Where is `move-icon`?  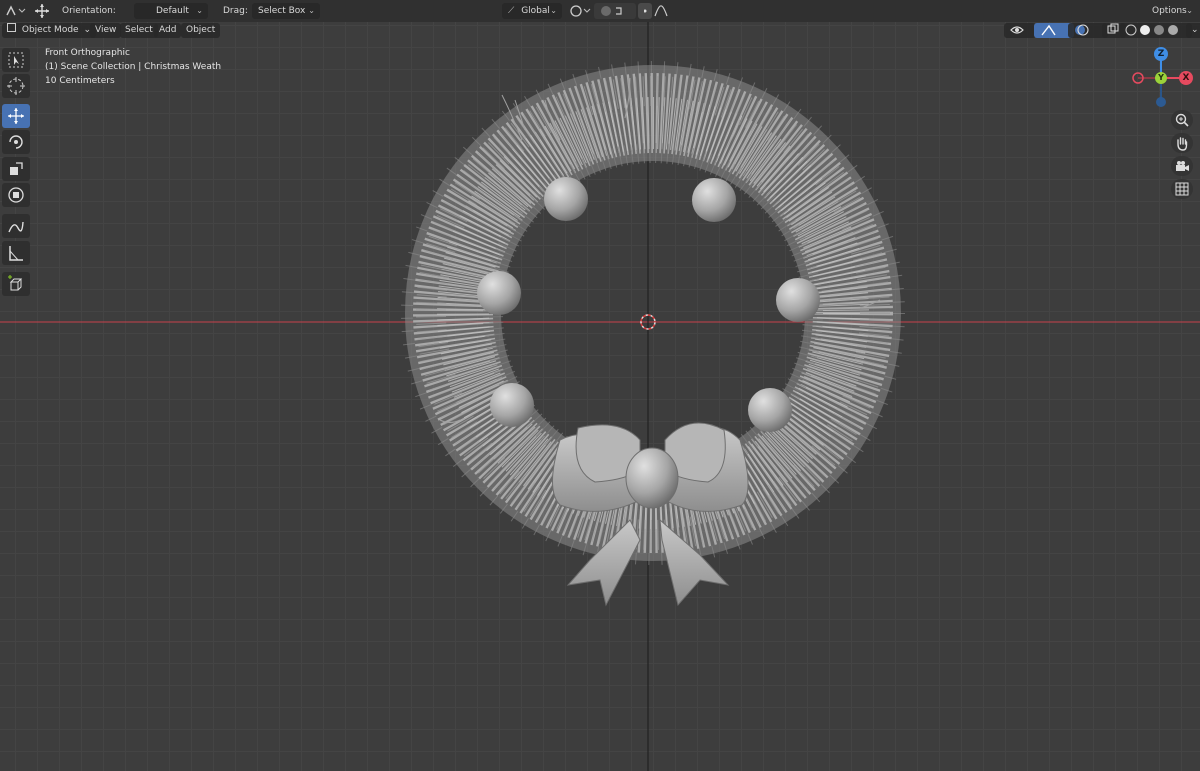 move-icon is located at coordinates (16, 116).